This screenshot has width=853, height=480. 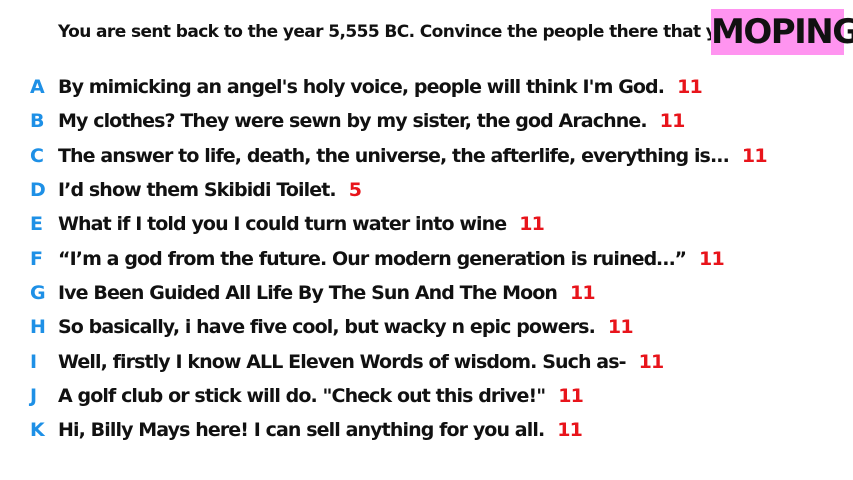 I want to click on answer-letter: B, so click(x=37, y=121).